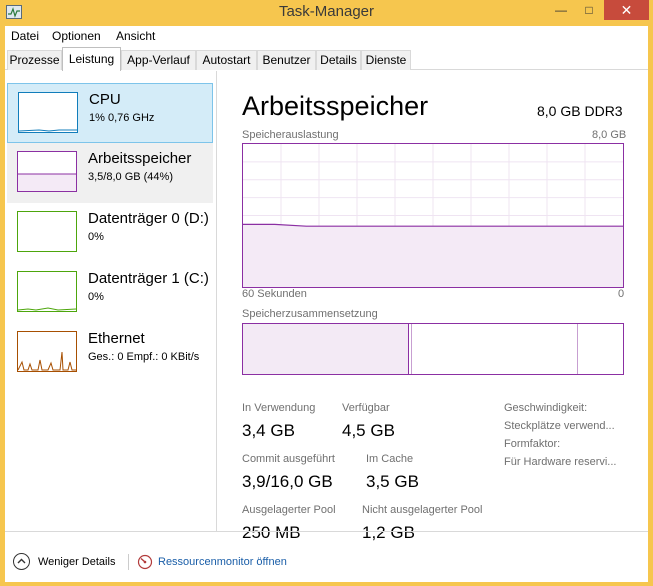  Describe the element at coordinates (222, 562) in the screenshot. I see `resource-monitor-link: Ressourcenmonitor öffnen` at that location.